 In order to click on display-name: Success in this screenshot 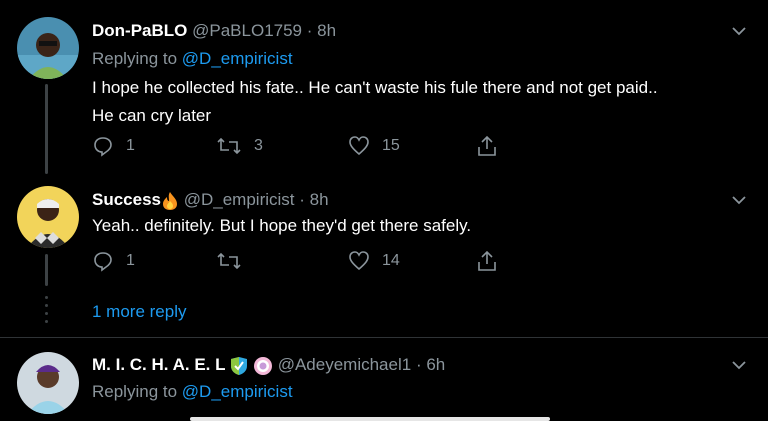, I will do `click(126, 199)`.